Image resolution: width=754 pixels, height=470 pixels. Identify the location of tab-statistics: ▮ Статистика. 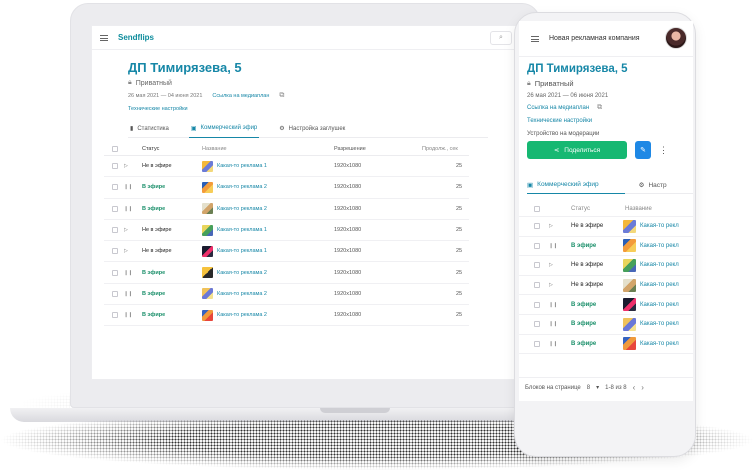
(149, 129).